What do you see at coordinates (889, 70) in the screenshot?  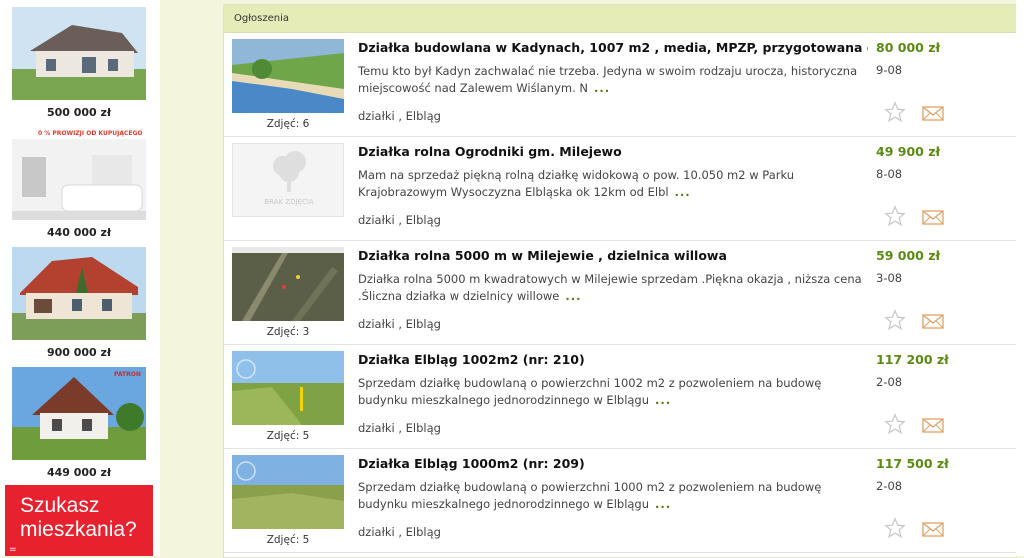 I see `listing-date: 9-08` at bounding box center [889, 70].